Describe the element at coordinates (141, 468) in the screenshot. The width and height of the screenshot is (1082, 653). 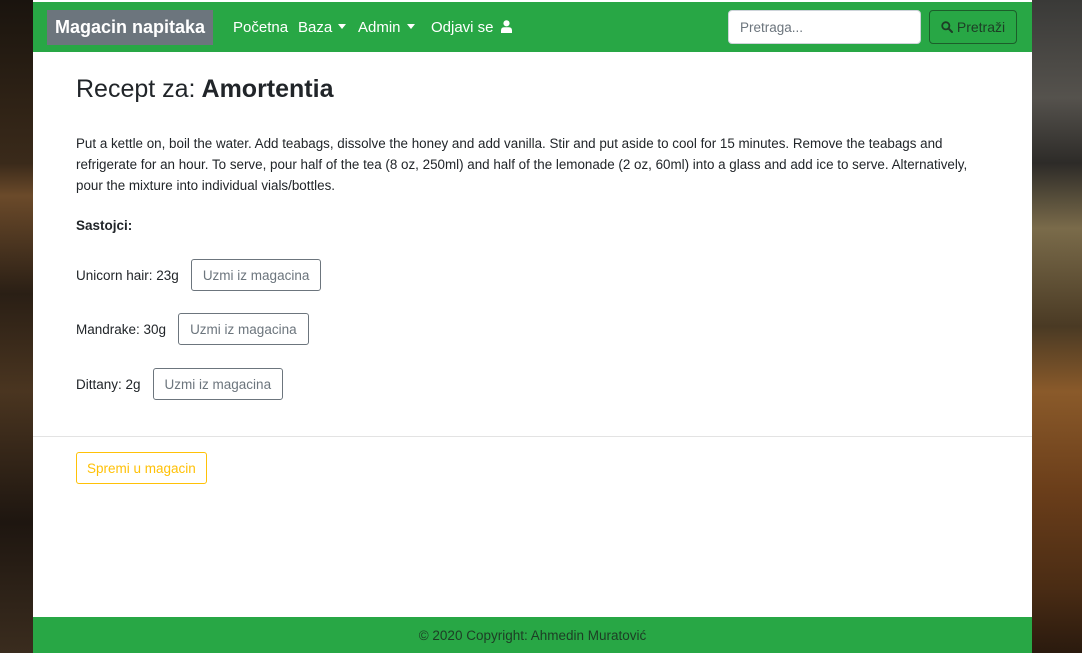
I see `save-to-warehouse-button: Spremi u magacin` at that location.